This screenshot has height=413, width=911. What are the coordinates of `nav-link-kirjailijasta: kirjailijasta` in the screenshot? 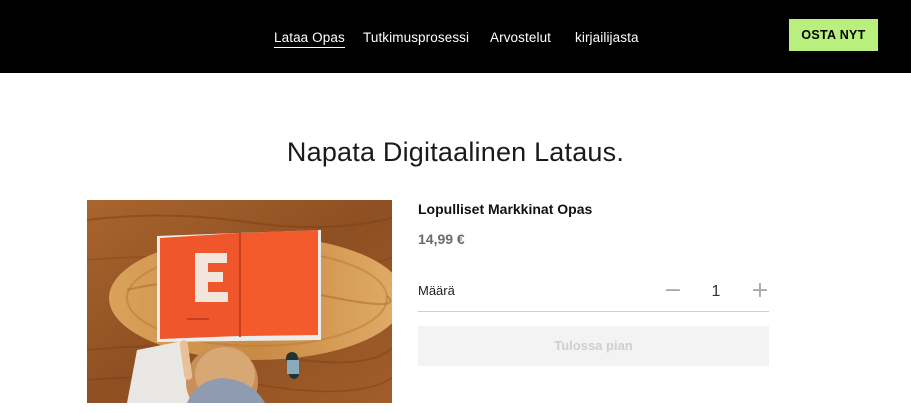 It's located at (607, 38).